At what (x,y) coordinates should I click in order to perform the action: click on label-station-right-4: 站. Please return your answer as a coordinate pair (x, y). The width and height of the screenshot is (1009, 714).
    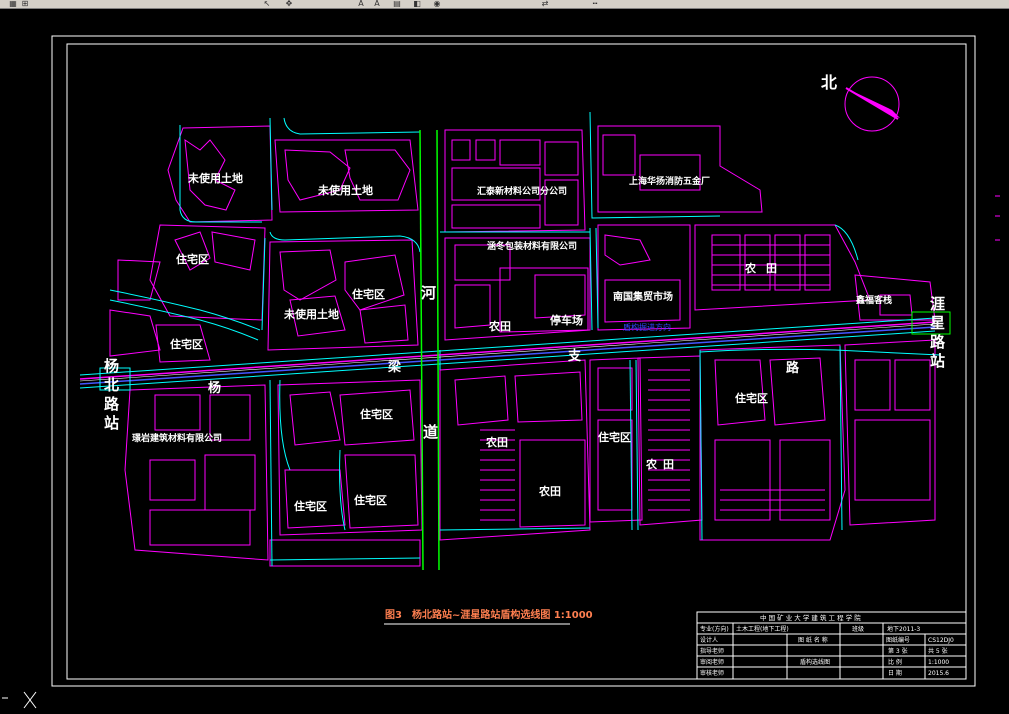
    Looking at the image, I should click on (937, 361).